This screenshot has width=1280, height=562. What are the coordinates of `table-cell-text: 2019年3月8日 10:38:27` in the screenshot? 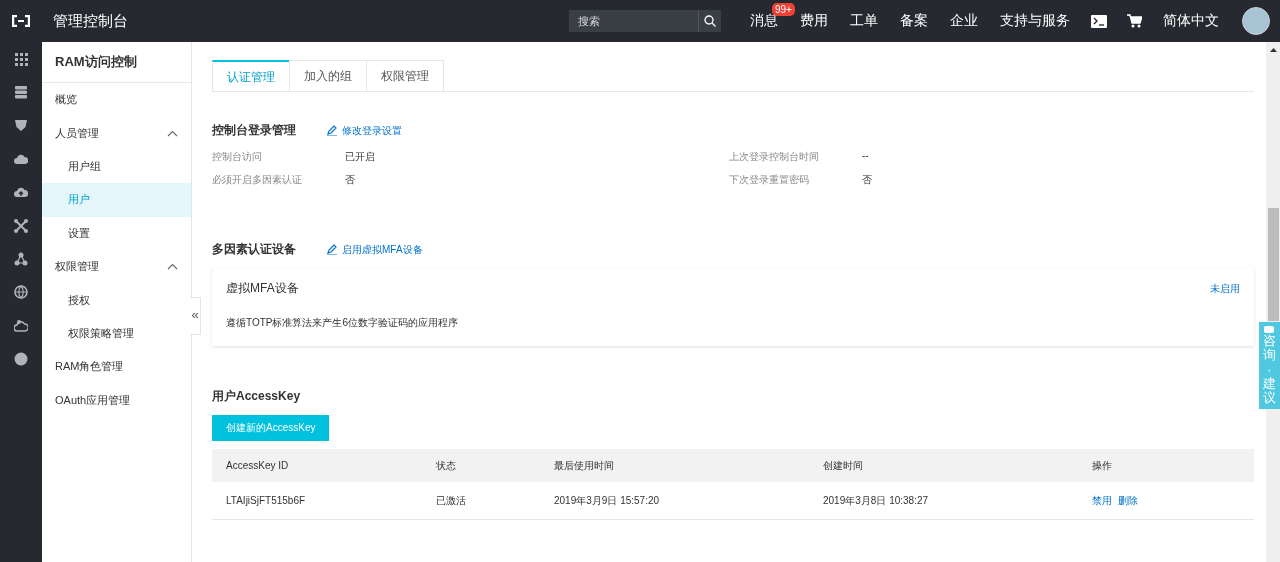 It's located at (876, 500).